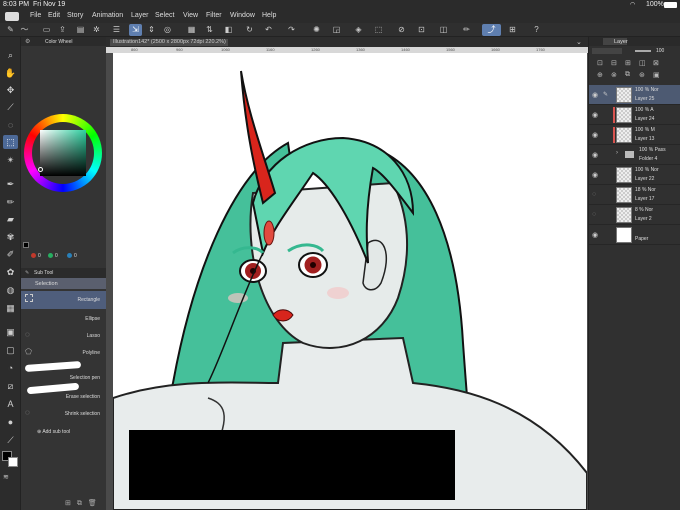  Describe the element at coordinates (642, 75) in the screenshot. I see `merge-icon: ⊛` at that location.